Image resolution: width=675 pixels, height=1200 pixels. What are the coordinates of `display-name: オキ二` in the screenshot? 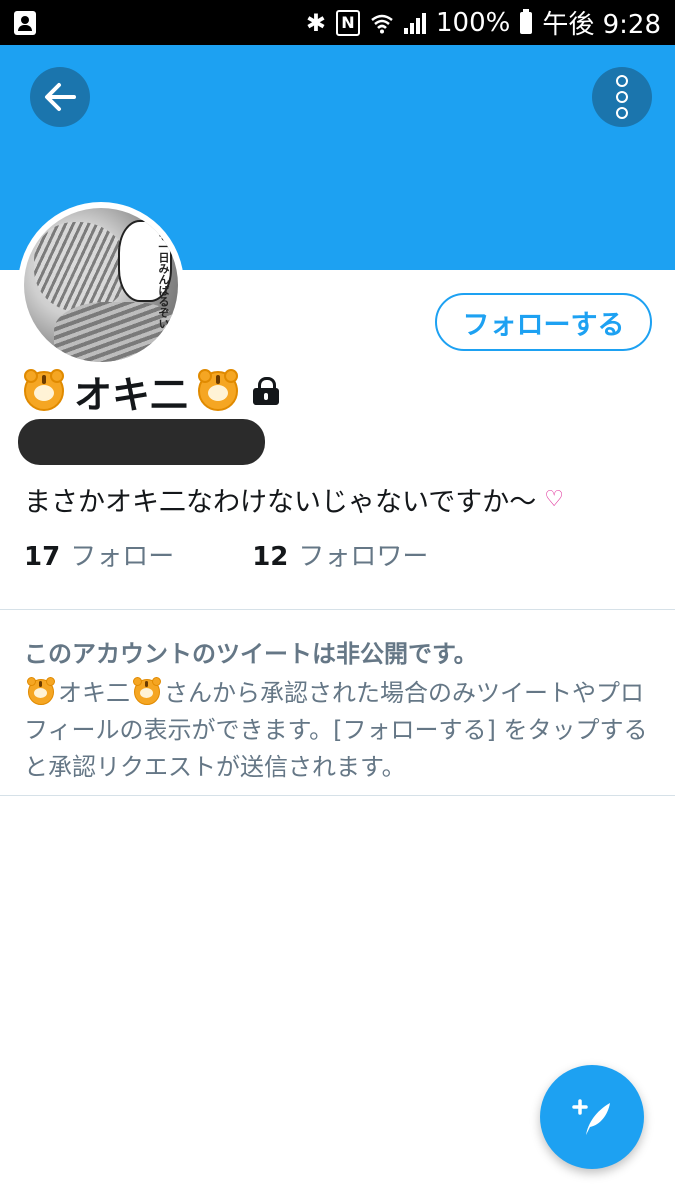 It's located at (131, 394).